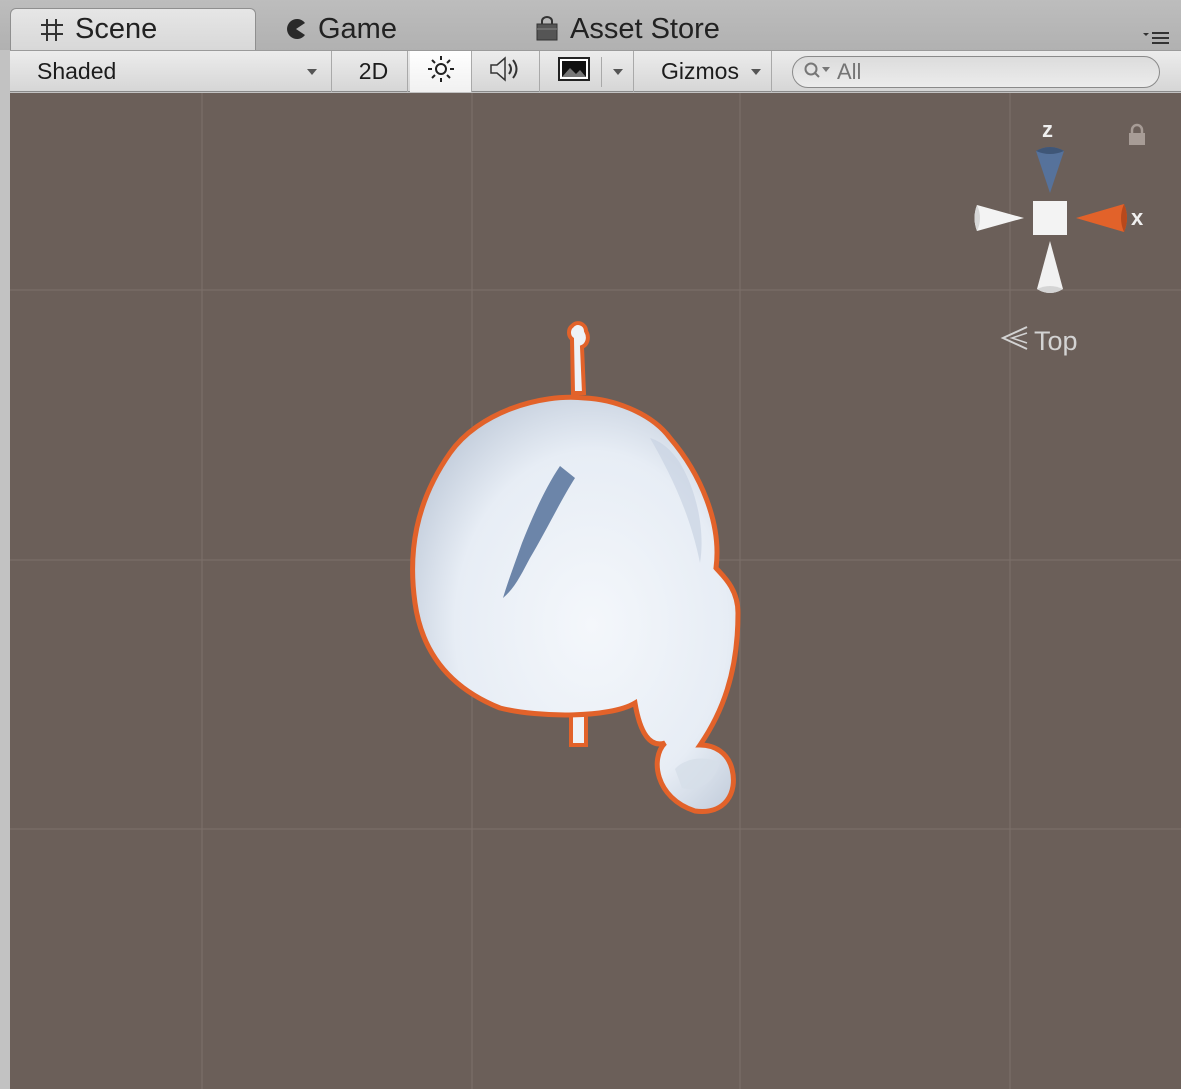  I want to click on tab-game-label: Game, so click(357, 28).